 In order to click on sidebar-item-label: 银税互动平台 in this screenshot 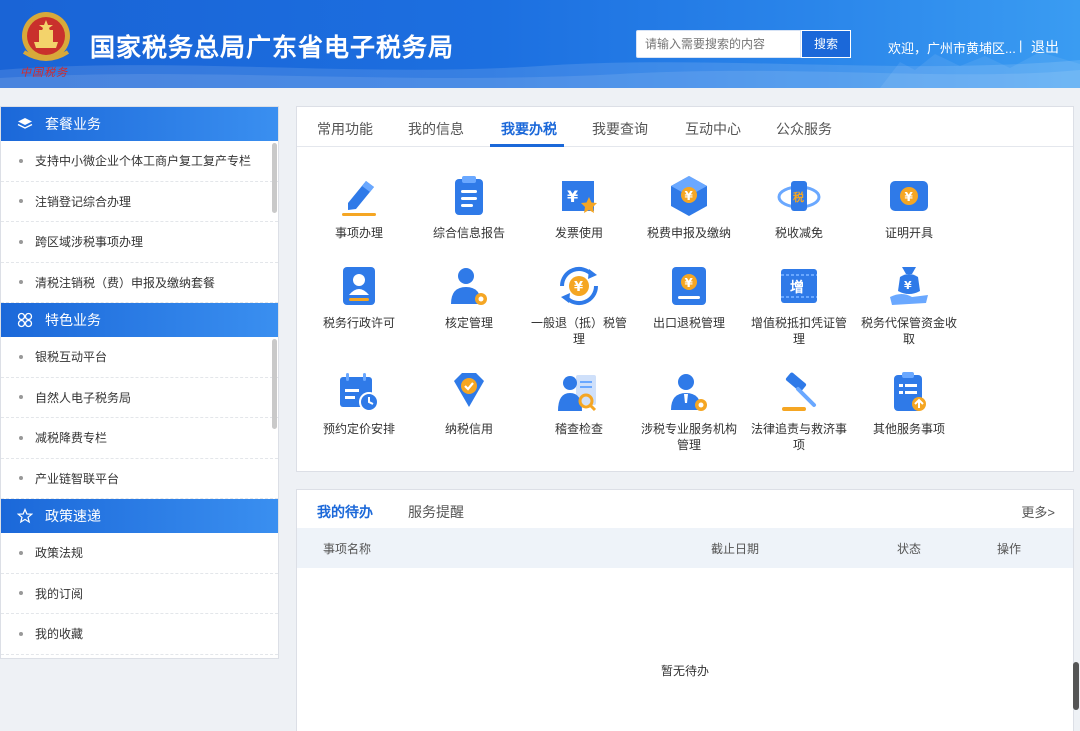, I will do `click(71, 357)`.